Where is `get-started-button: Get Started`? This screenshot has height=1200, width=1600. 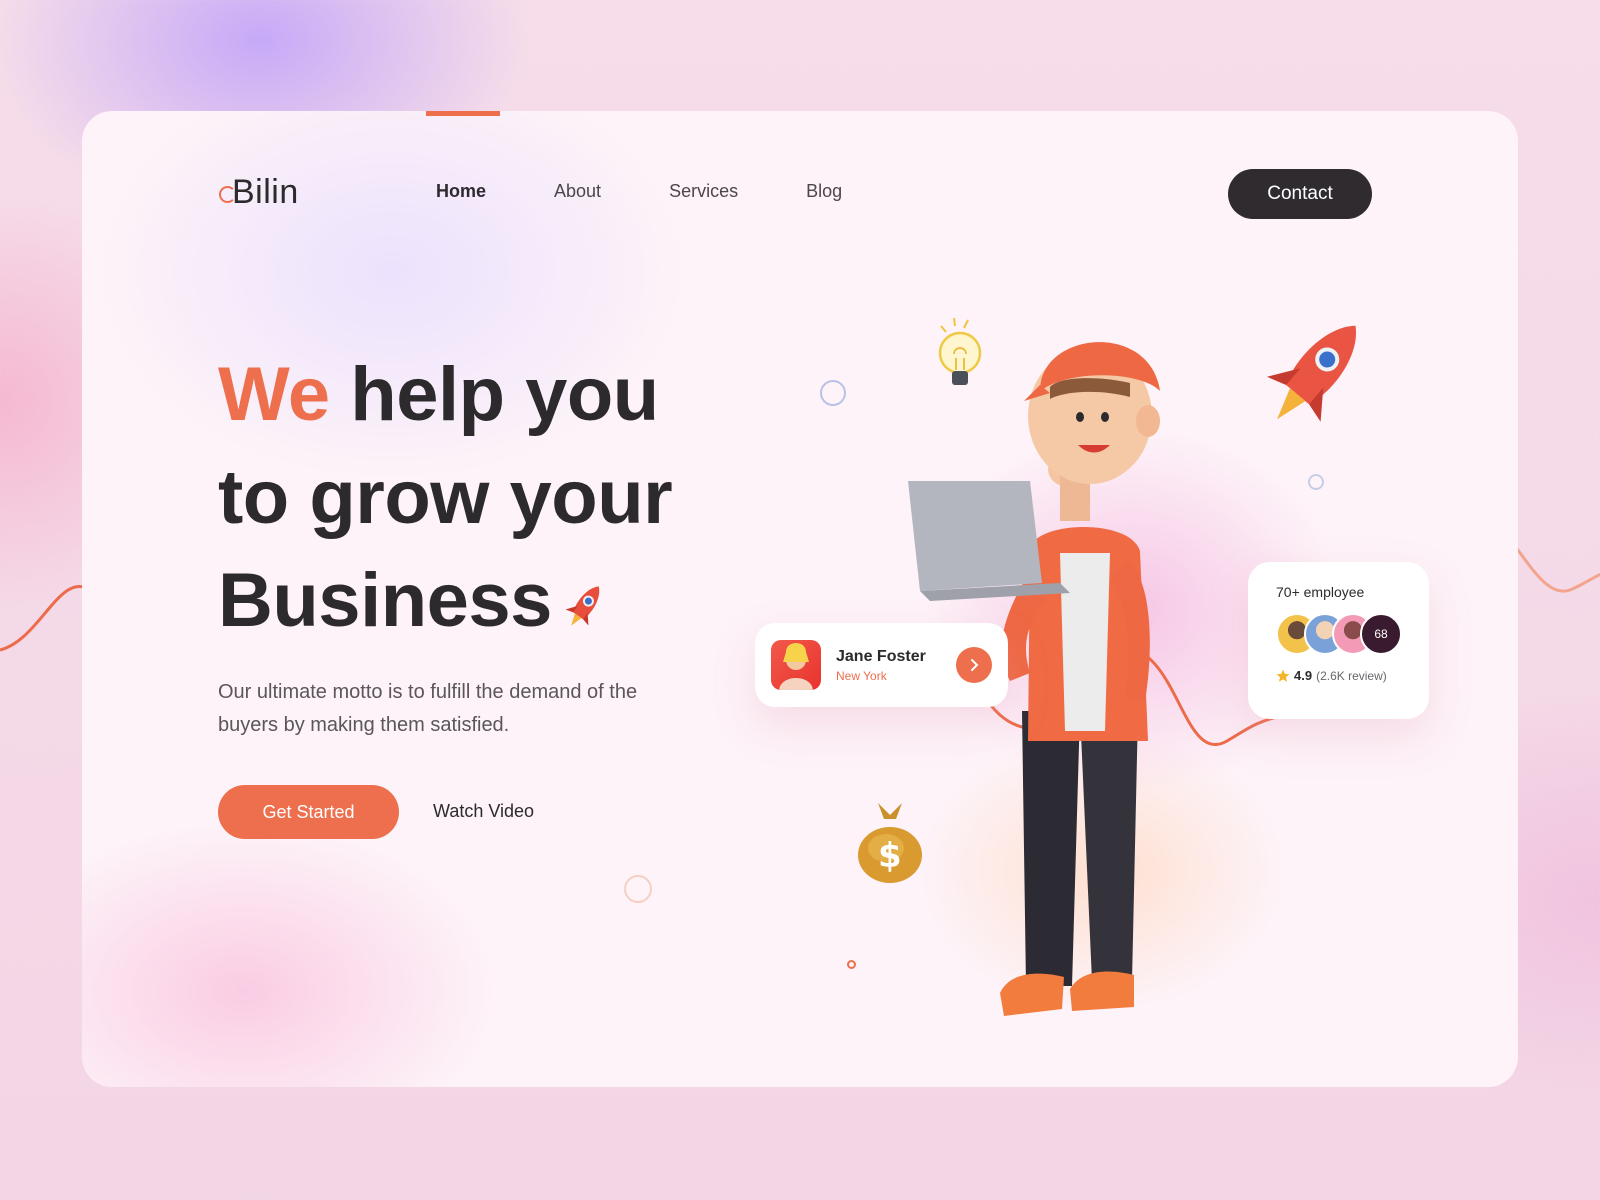
get-started-button: Get Started is located at coordinates (308, 812).